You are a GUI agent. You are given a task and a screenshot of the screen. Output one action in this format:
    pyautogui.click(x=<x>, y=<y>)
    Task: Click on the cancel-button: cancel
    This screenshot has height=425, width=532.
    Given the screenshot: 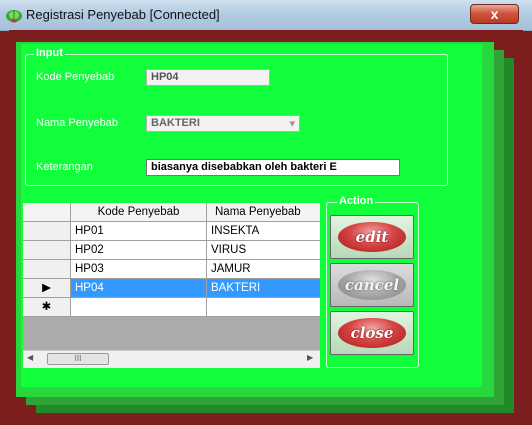 What is the action you would take?
    pyautogui.click(x=372, y=285)
    